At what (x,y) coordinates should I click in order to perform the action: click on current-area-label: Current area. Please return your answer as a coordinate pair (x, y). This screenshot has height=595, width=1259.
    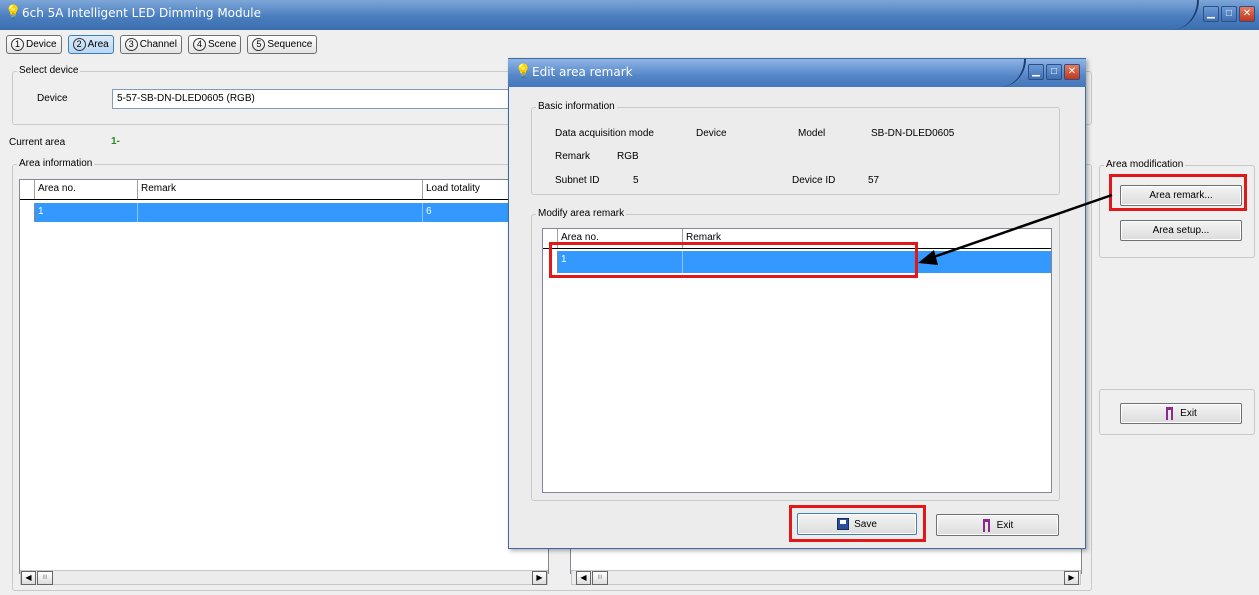
    Looking at the image, I should click on (37, 142).